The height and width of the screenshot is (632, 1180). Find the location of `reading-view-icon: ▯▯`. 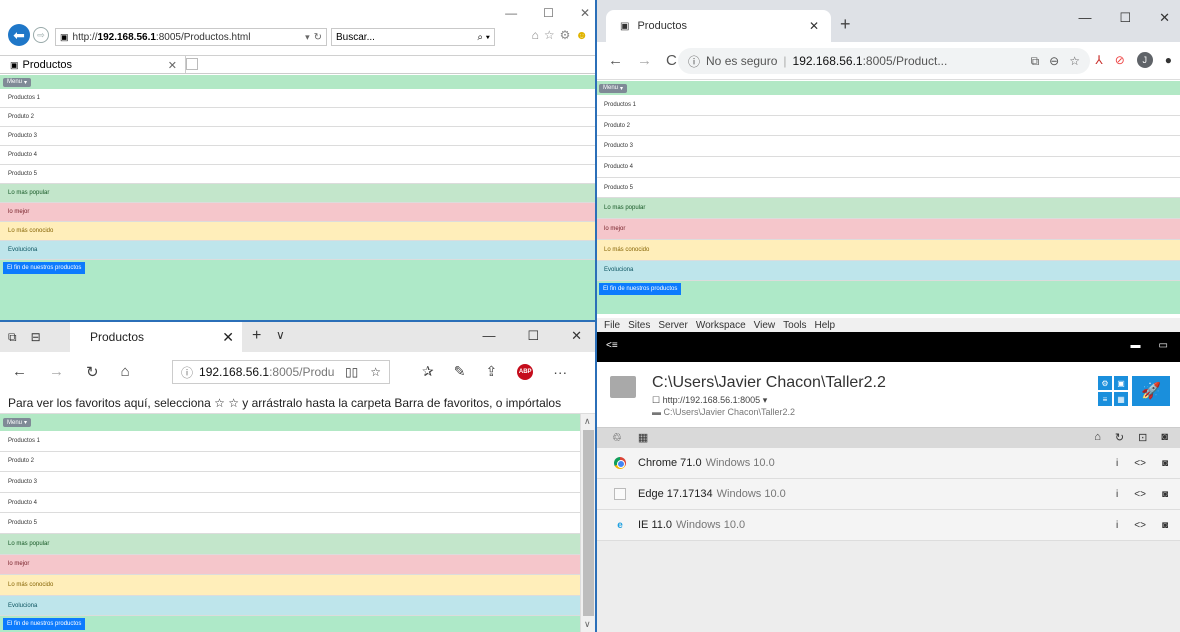

reading-view-icon: ▯▯ is located at coordinates (351, 372).